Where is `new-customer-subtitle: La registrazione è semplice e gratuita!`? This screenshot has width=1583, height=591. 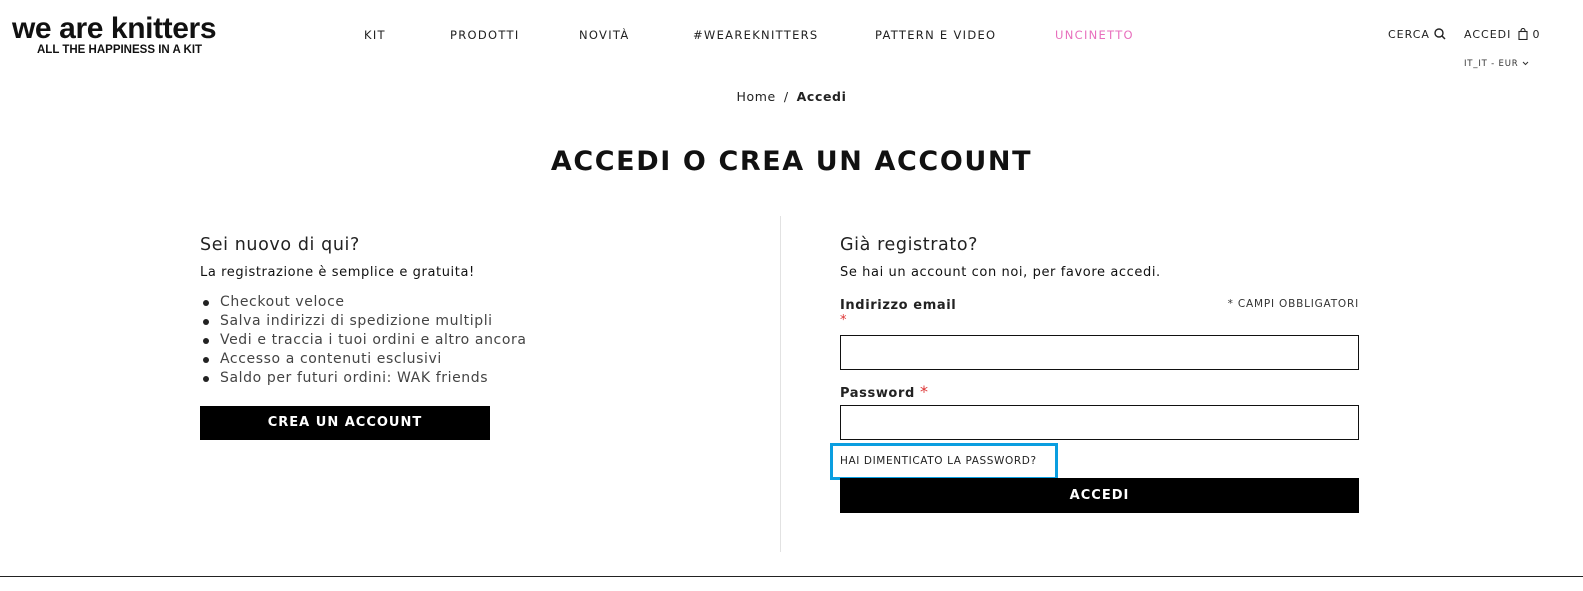
new-customer-subtitle: La registrazione è semplice e gratuita! is located at coordinates (337, 272).